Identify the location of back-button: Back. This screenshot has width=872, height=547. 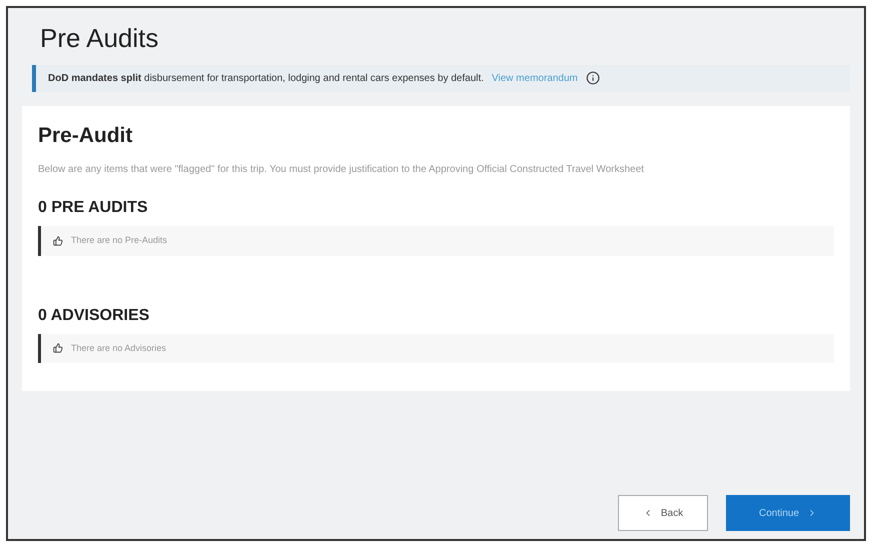
(663, 513).